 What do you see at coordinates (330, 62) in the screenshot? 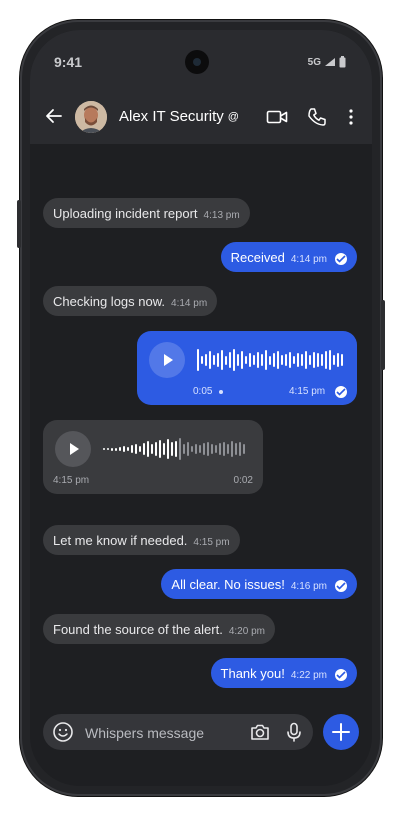
I see `signal-icon` at bounding box center [330, 62].